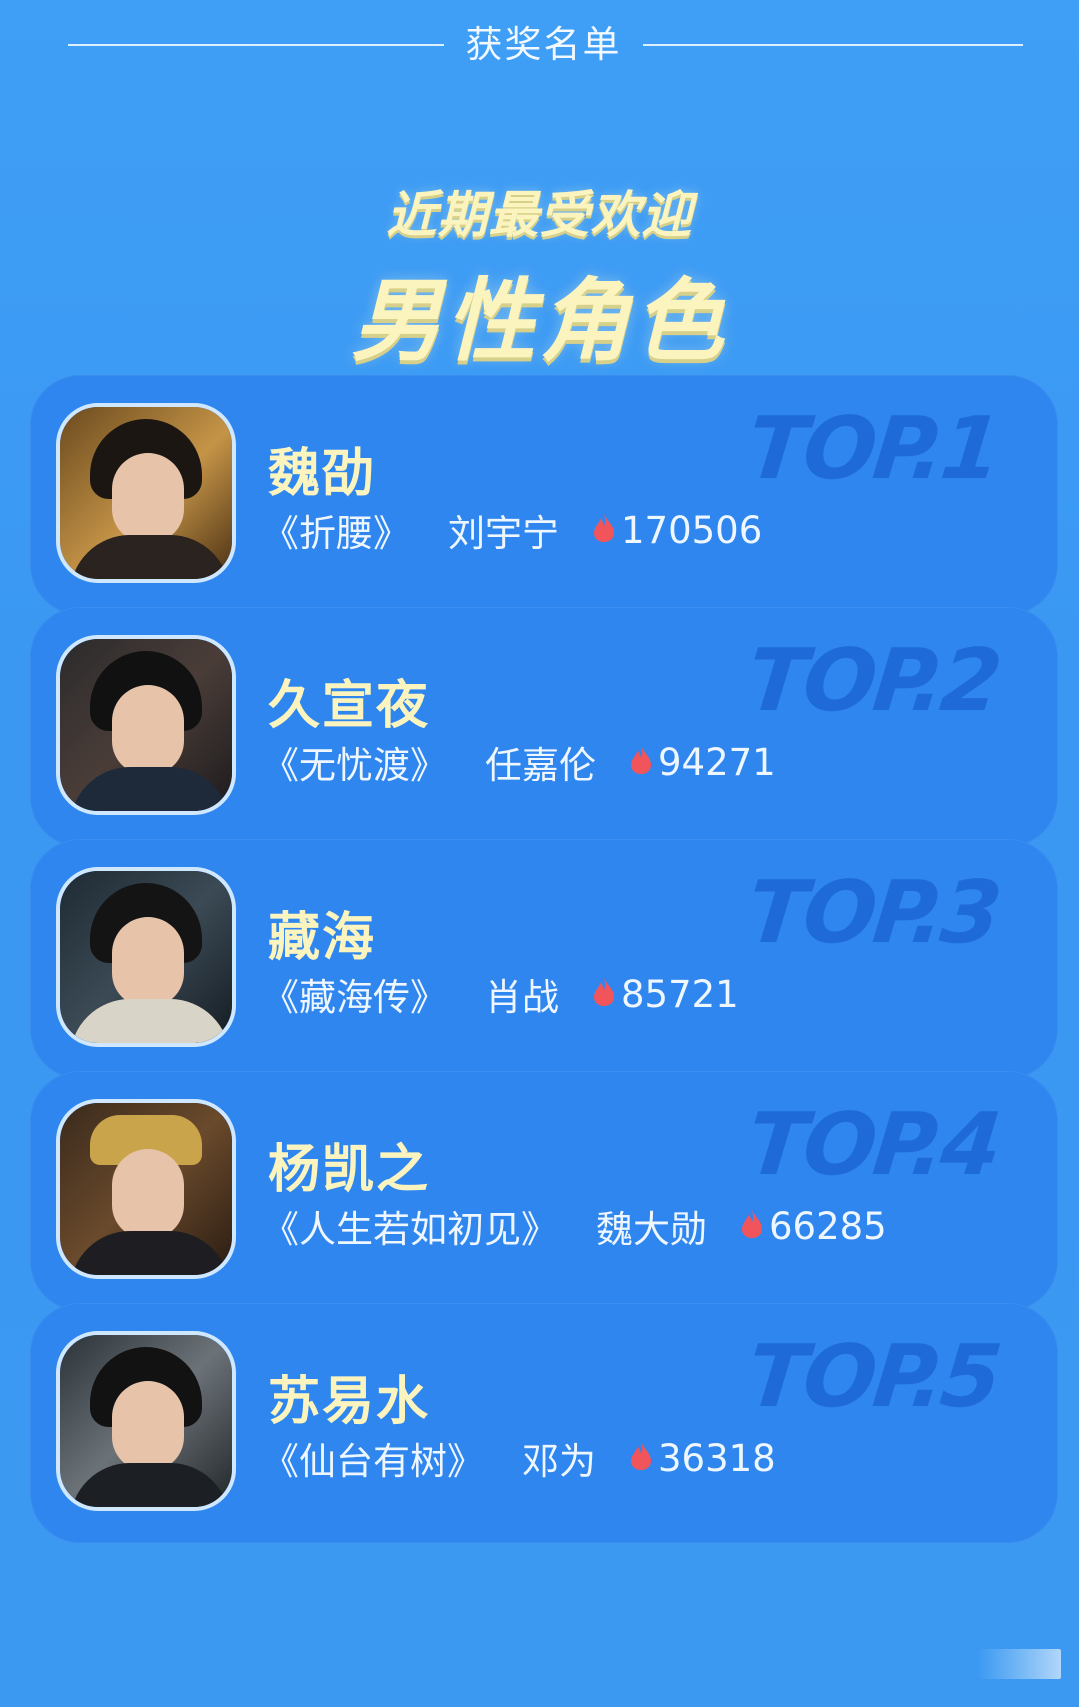 The width and height of the screenshot is (1079, 1707). What do you see at coordinates (559, 1461) in the screenshot?
I see `actor-name: 邓为` at bounding box center [559, 1461].